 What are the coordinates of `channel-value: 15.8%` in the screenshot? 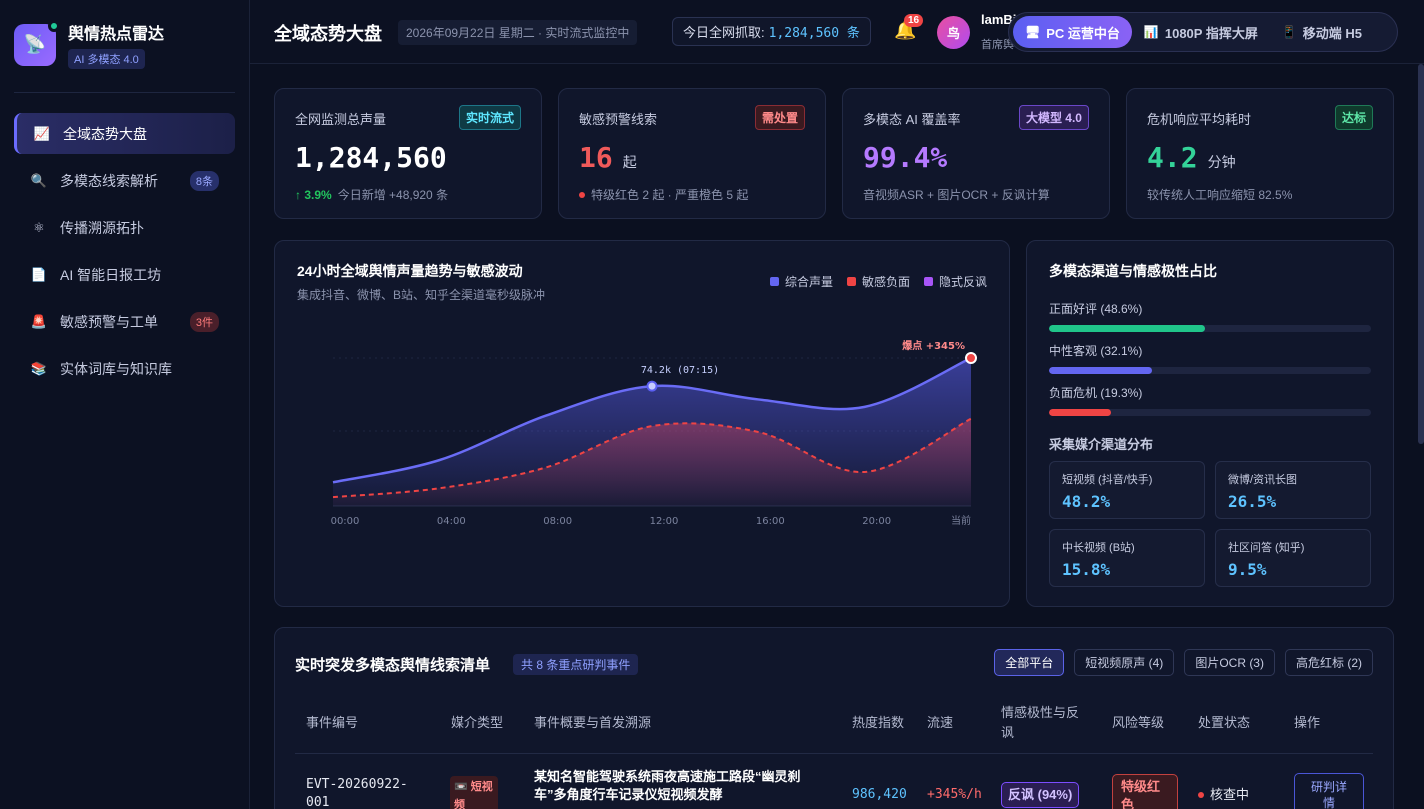 It's located at (1086, 569).